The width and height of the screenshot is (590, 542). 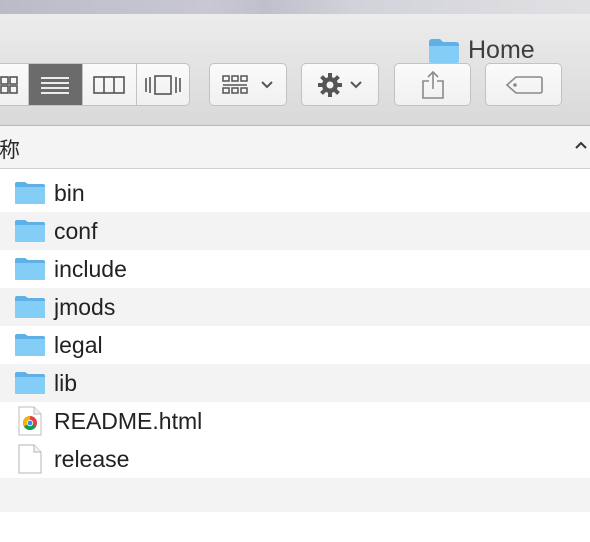 What do you see at coordinates (10, 149) in the screenshot?
I see `name-column-header: 称` at bounding box center [10, 149].